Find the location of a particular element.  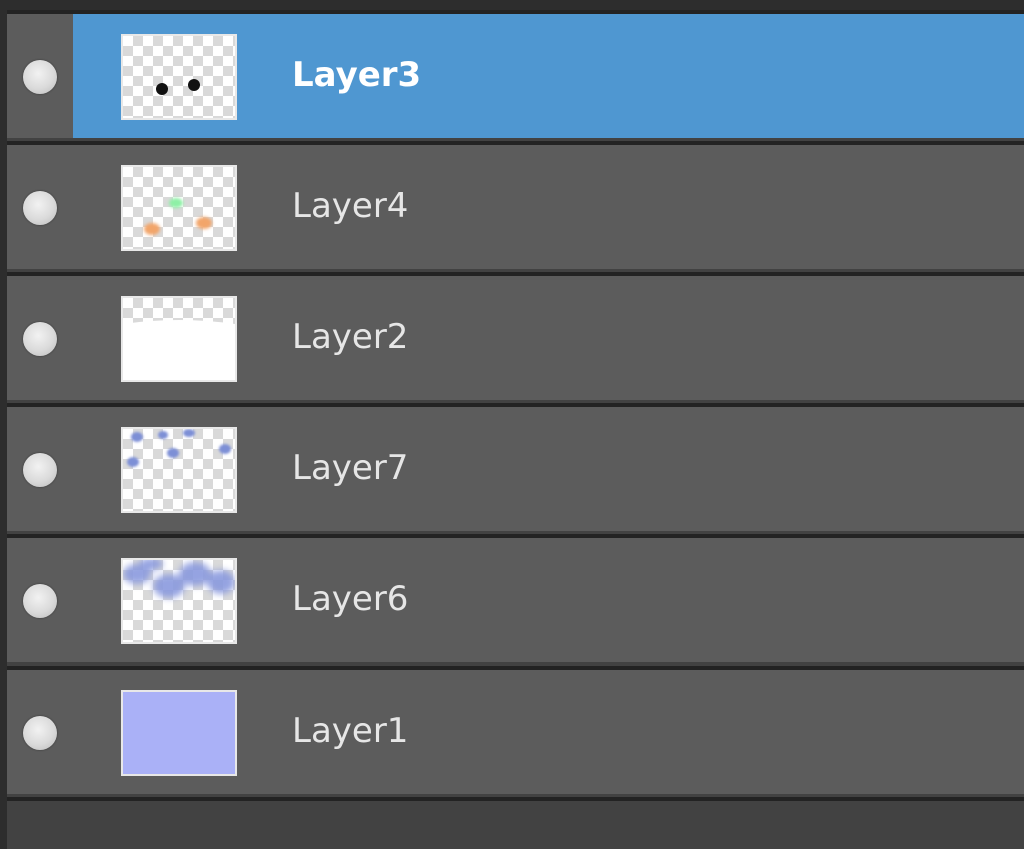

layer-name: Layer7 is located at coordinates (350, 468).